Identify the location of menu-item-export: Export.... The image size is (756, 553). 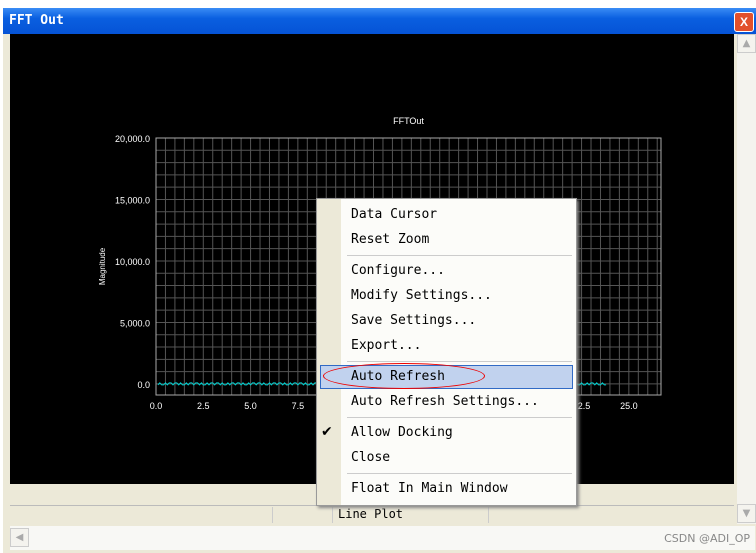
(386, 346).